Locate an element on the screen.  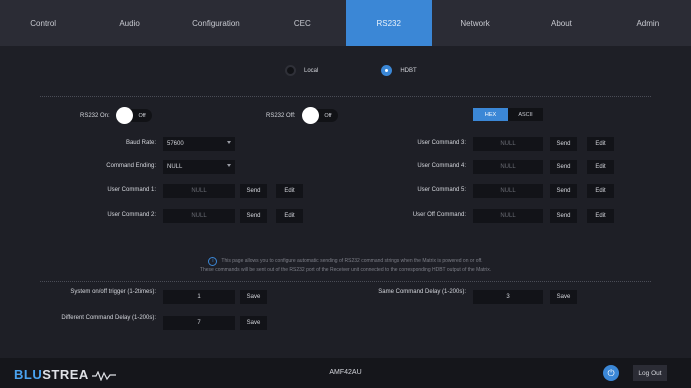
footer: BLUSTREA AMF42AU ⏻ Log Out is located at coordinates (345, 373).